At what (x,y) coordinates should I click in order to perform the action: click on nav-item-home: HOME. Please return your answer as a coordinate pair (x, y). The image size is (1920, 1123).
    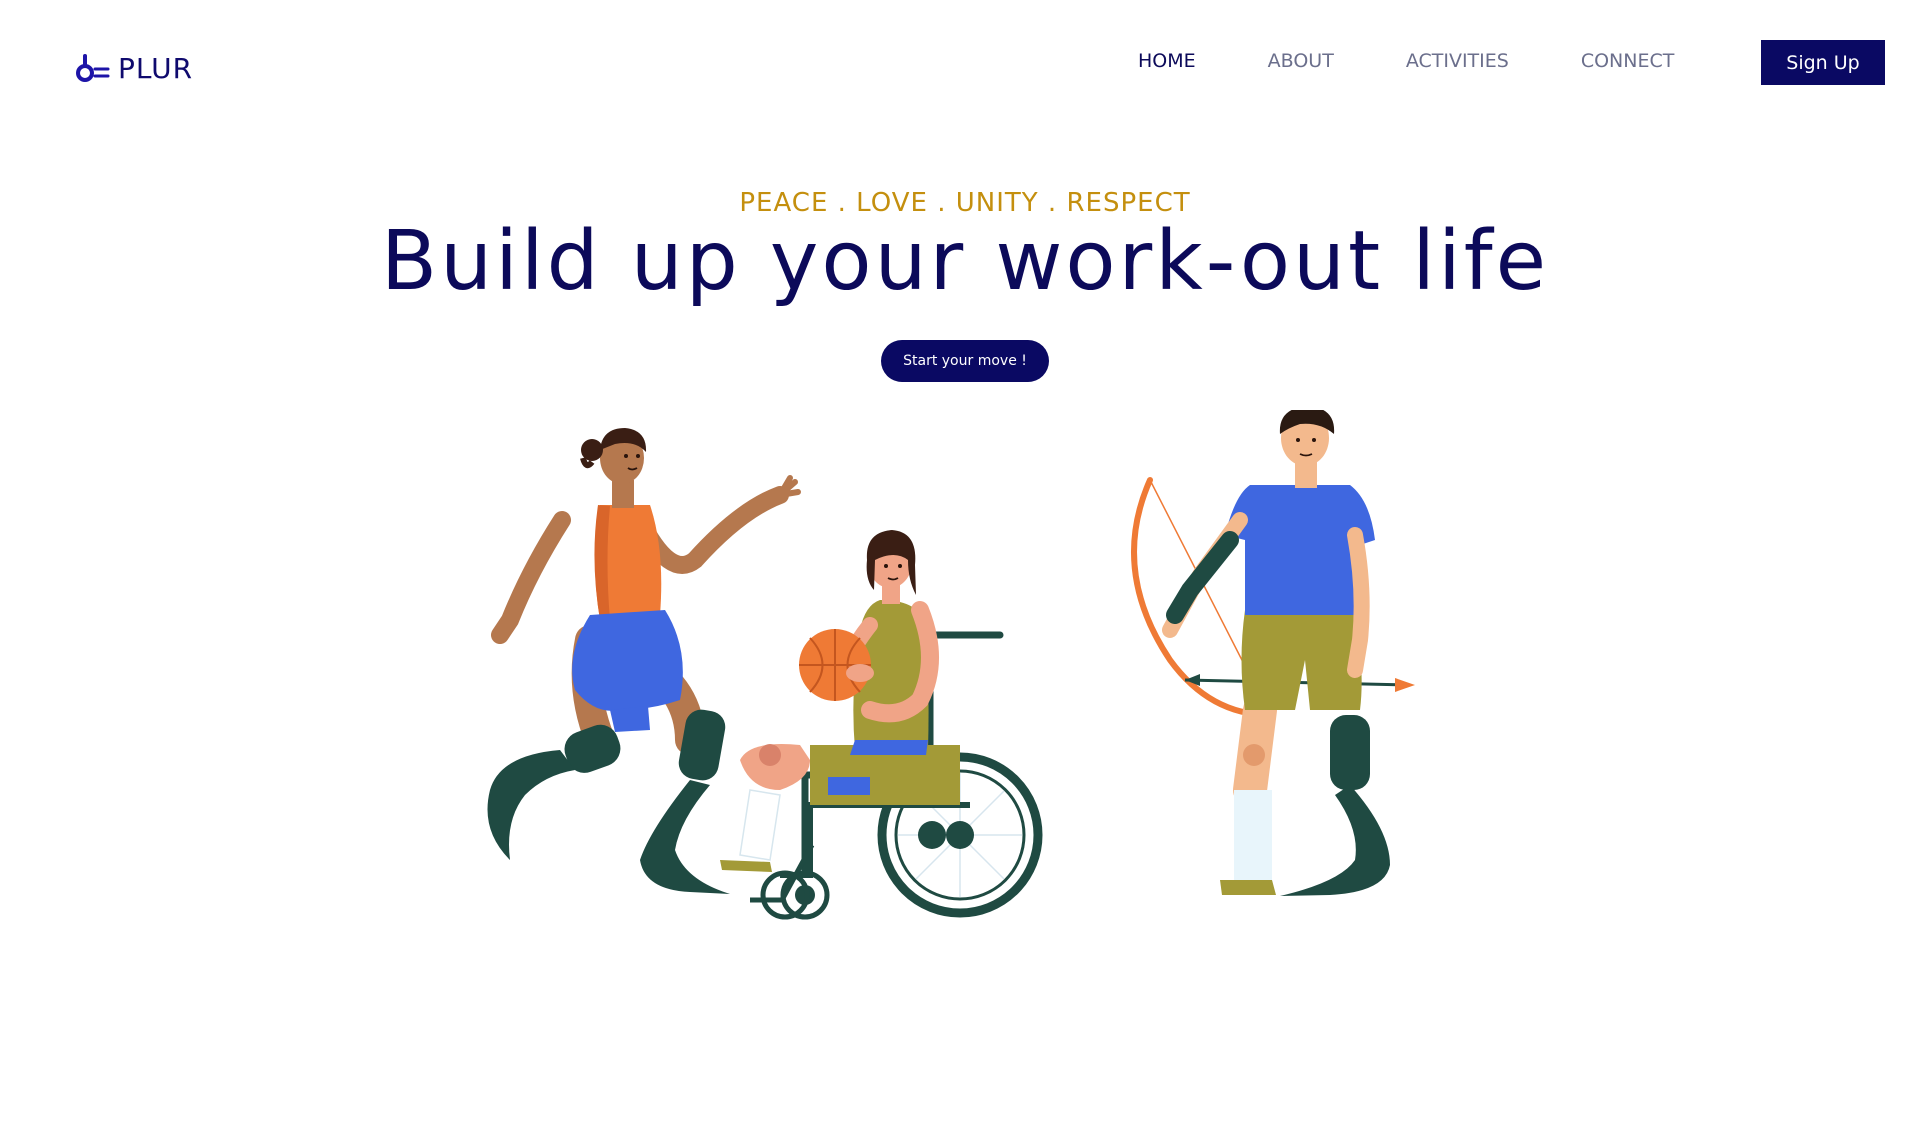
    Looking at the image, I should click on (1167, 61).